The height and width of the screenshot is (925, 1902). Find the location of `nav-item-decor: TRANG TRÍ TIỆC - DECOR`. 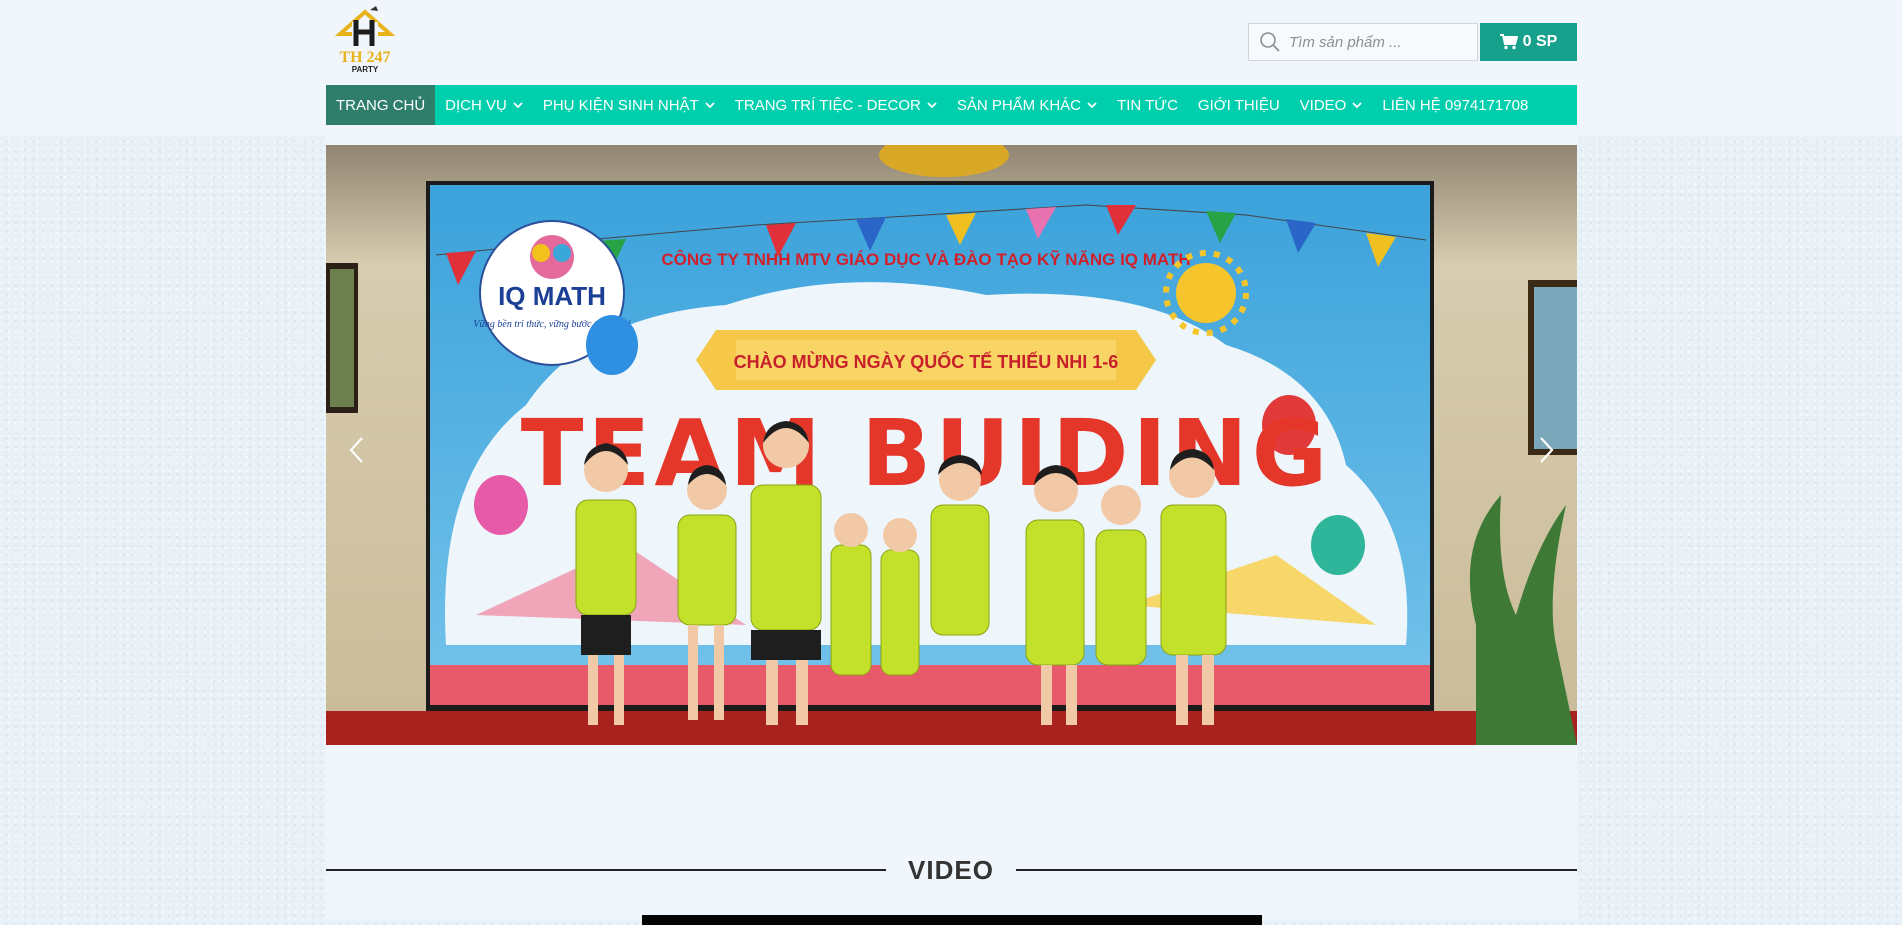

nav-item-decor: TRANG TRÍ TIỆC - DECOR is located at coordinates (836, 105).